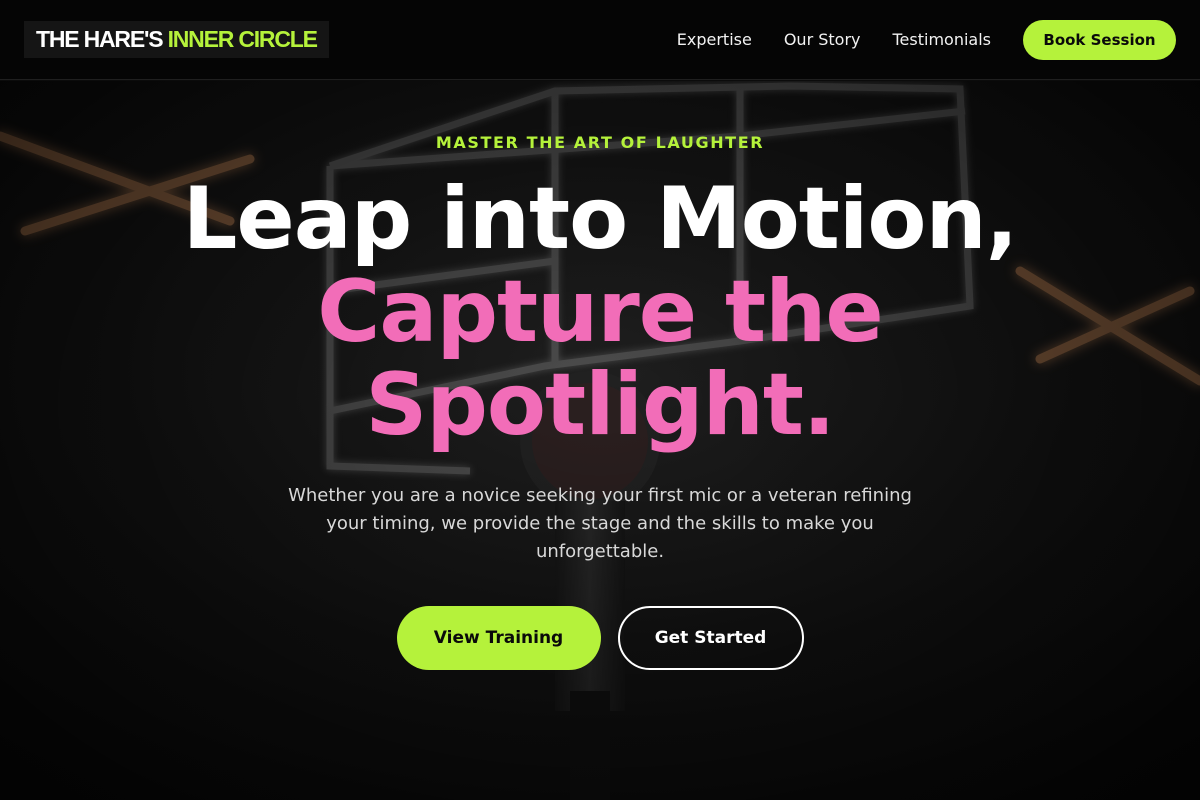 This screenshot has width=1200, height=800. I want to click on brand-logo: THE HARE'S INNER CIRCLE, so click(176, 39).